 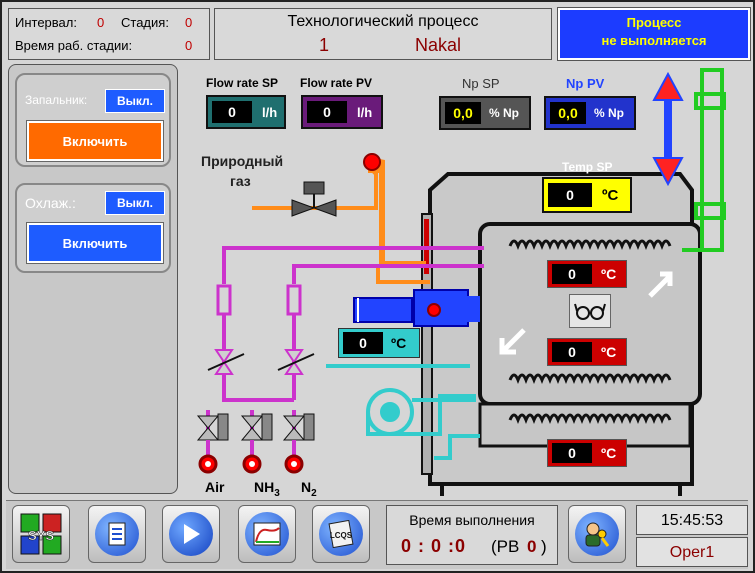 I want to click on cooling-temp-readout: 0 ºC, so click(x=379, y=343).